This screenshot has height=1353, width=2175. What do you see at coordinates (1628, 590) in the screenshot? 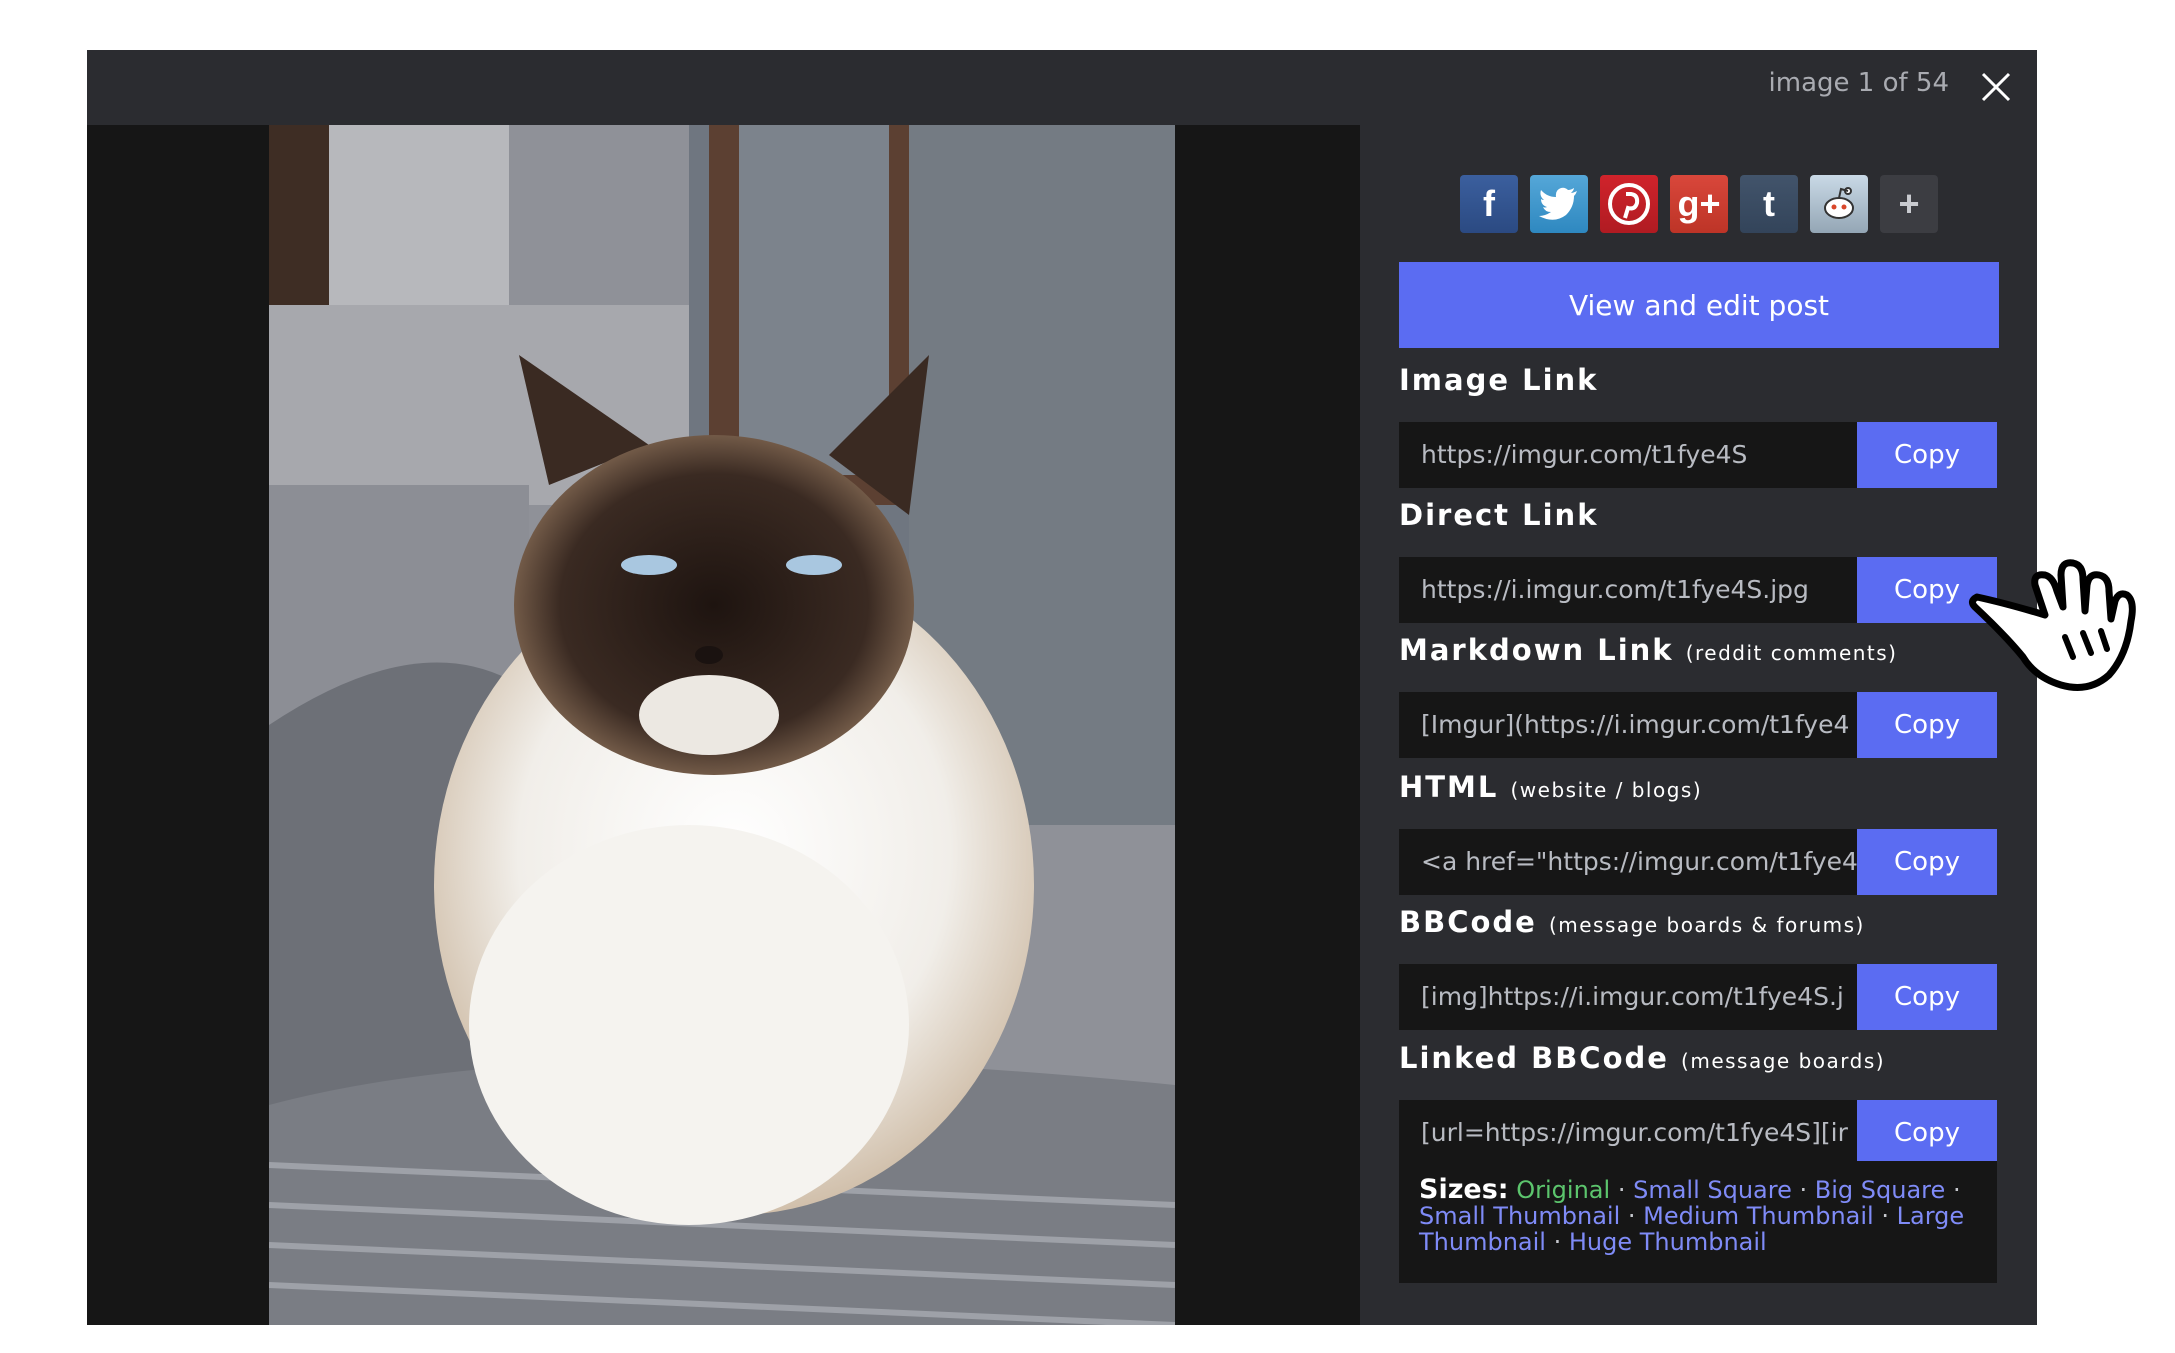
I see `direct-link-input: https://i.imgur.com/t1fye4S.jpg` at bounding box center [1628, 590].